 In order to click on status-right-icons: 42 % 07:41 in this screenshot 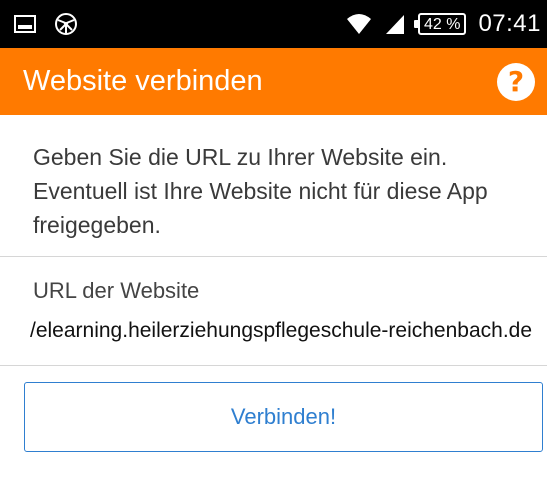, I will do `click(443, 24)`.